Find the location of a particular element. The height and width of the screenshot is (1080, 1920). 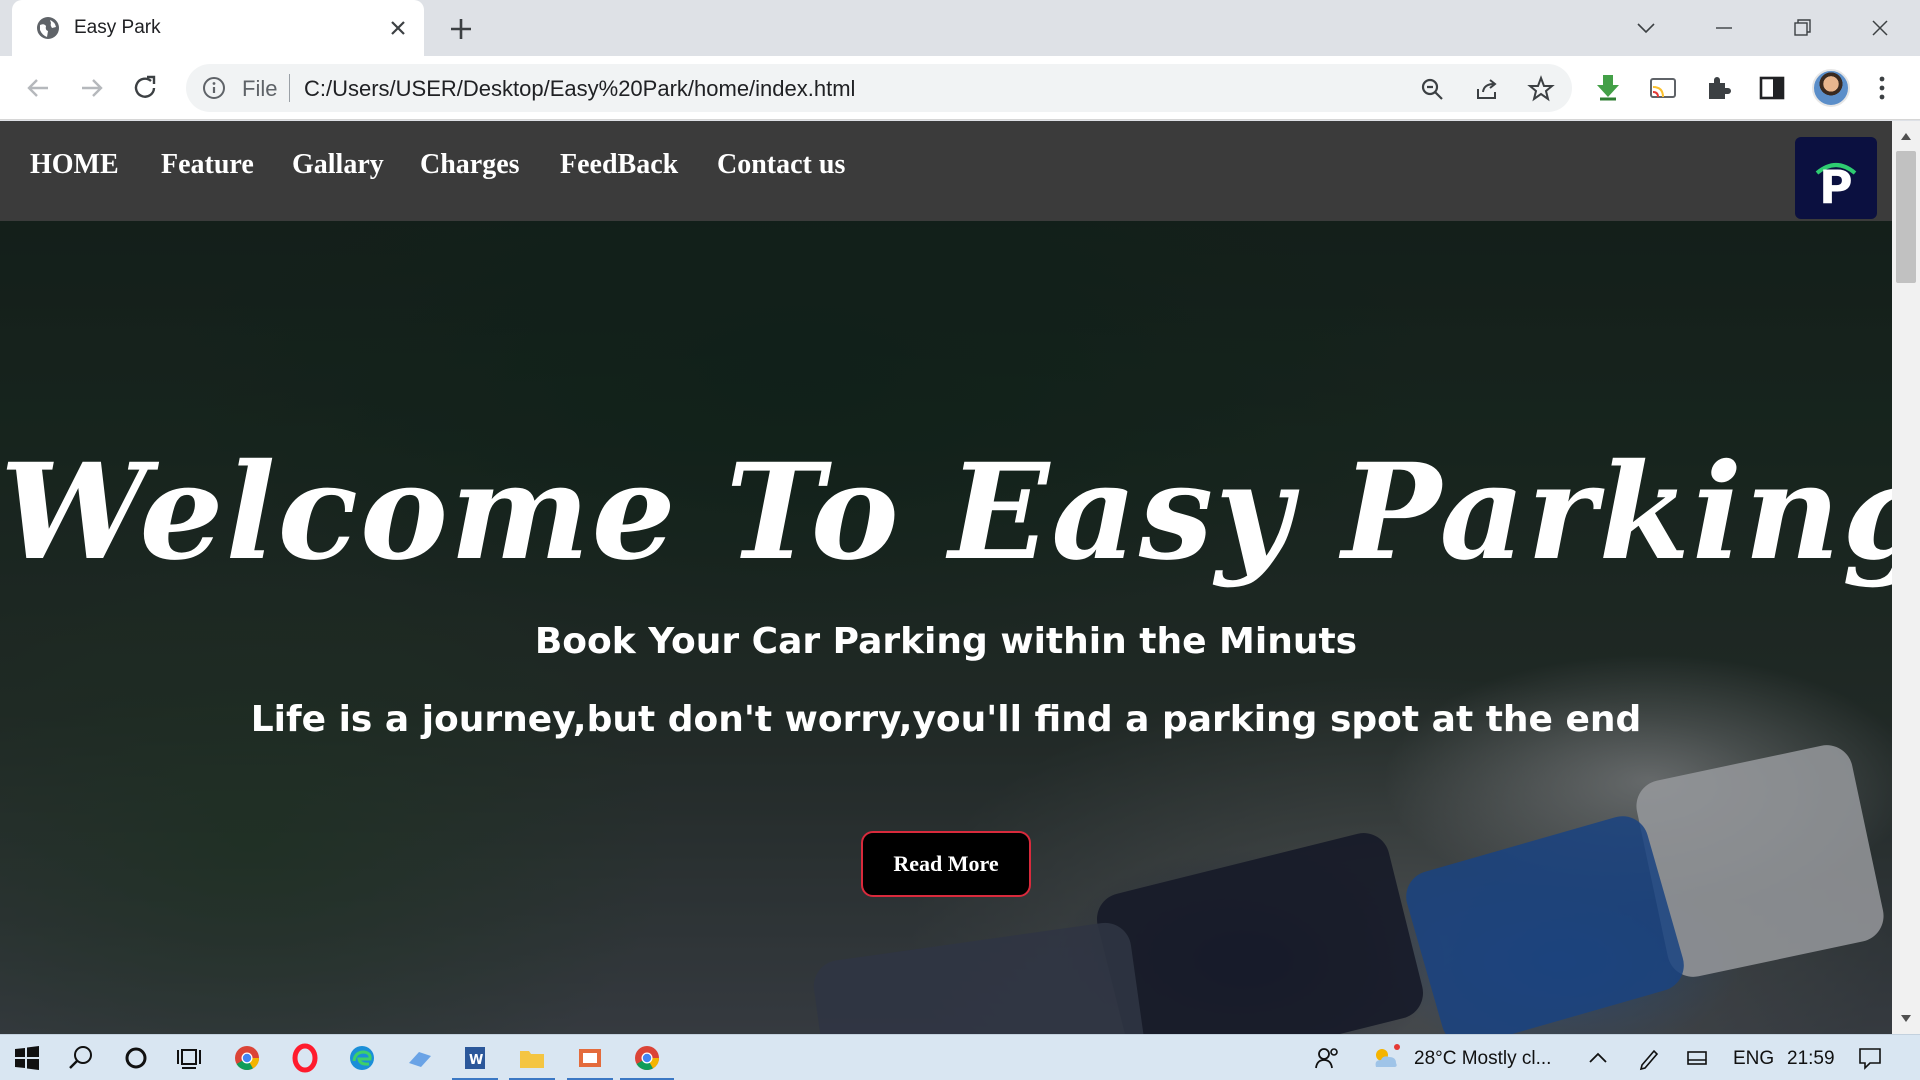

menu-icon is located at coordinates (1882, 88).